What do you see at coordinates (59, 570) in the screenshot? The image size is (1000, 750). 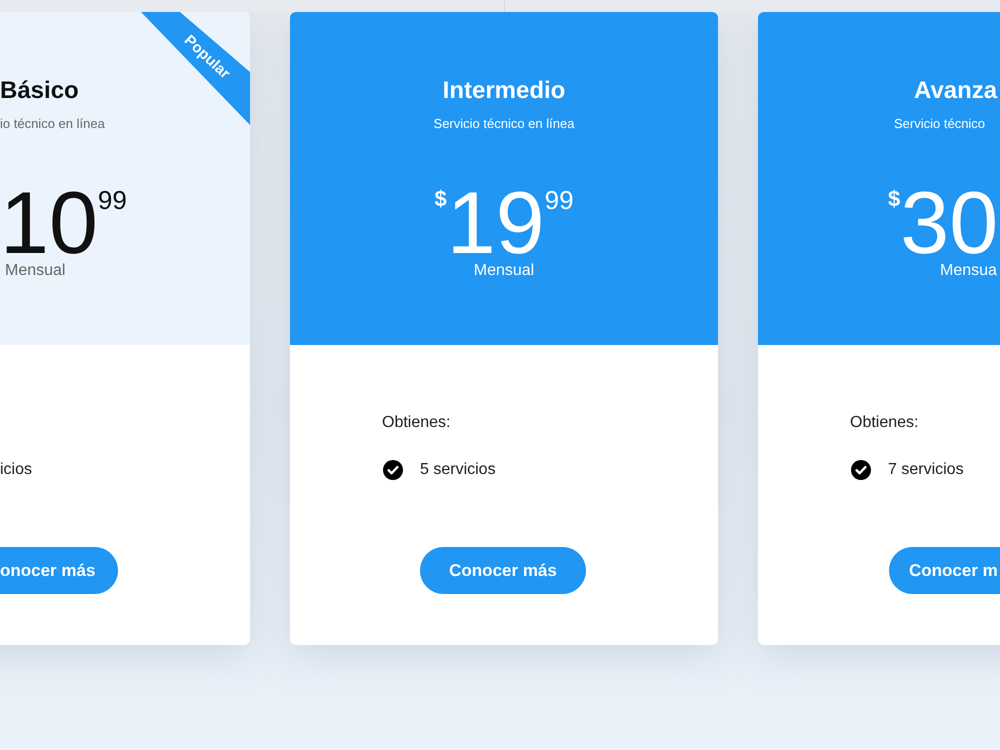 I see `learn-more-button: onocer más` at bounding box center [59, 570].